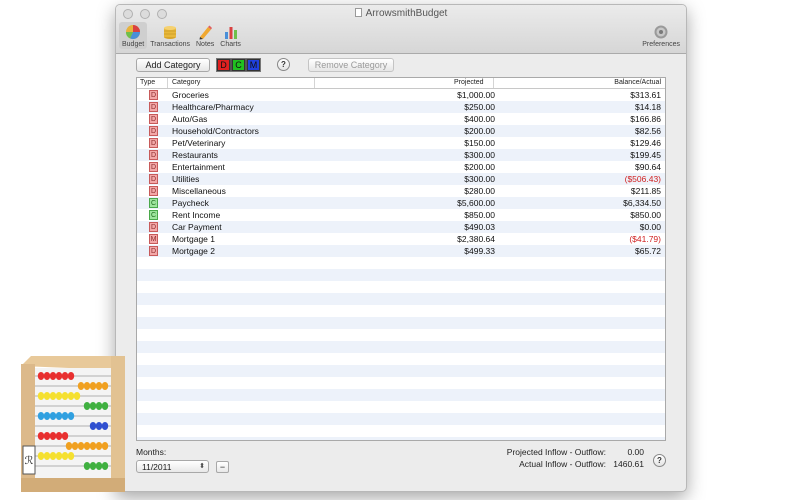 This screenshot has height=500, width=800. I want to click on table-row: D Utilities $300.00 ($506.43), so click(401, 179).